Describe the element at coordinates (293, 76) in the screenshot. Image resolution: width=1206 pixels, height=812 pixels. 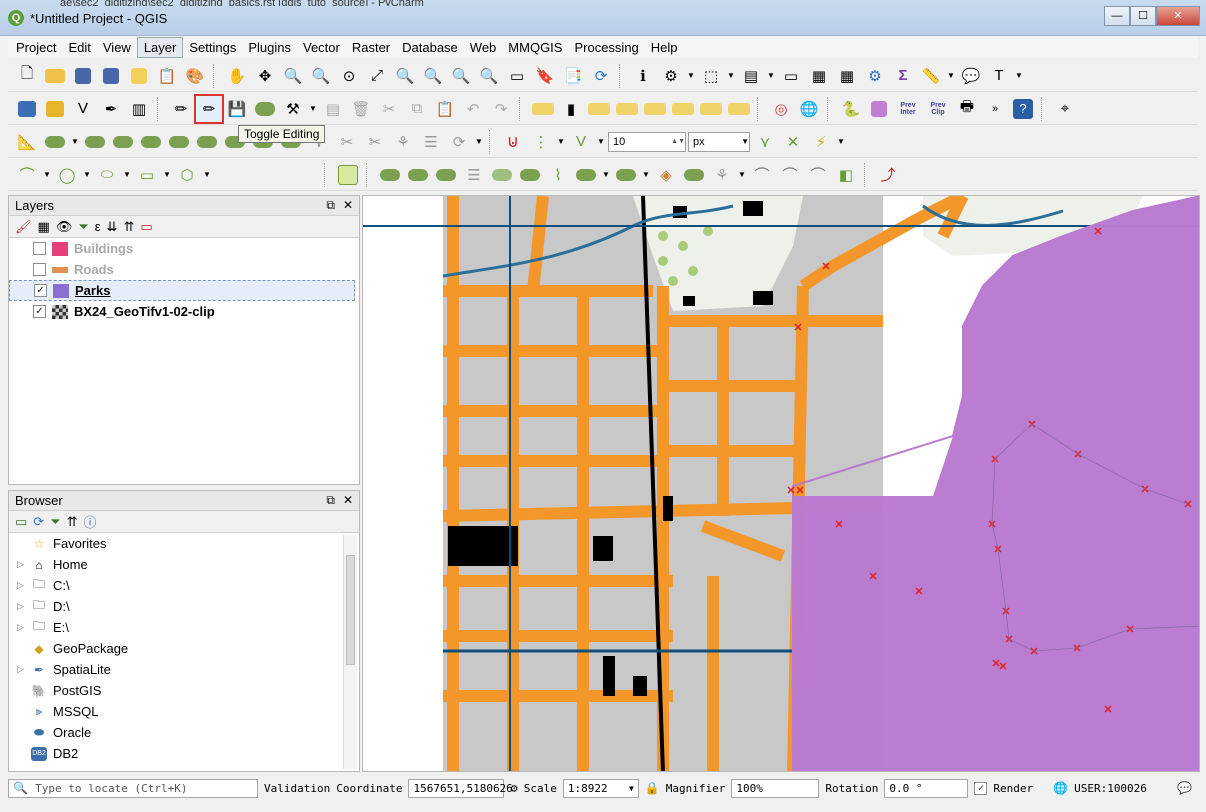
I see `zoom-in-icon: 🔍` at that location.